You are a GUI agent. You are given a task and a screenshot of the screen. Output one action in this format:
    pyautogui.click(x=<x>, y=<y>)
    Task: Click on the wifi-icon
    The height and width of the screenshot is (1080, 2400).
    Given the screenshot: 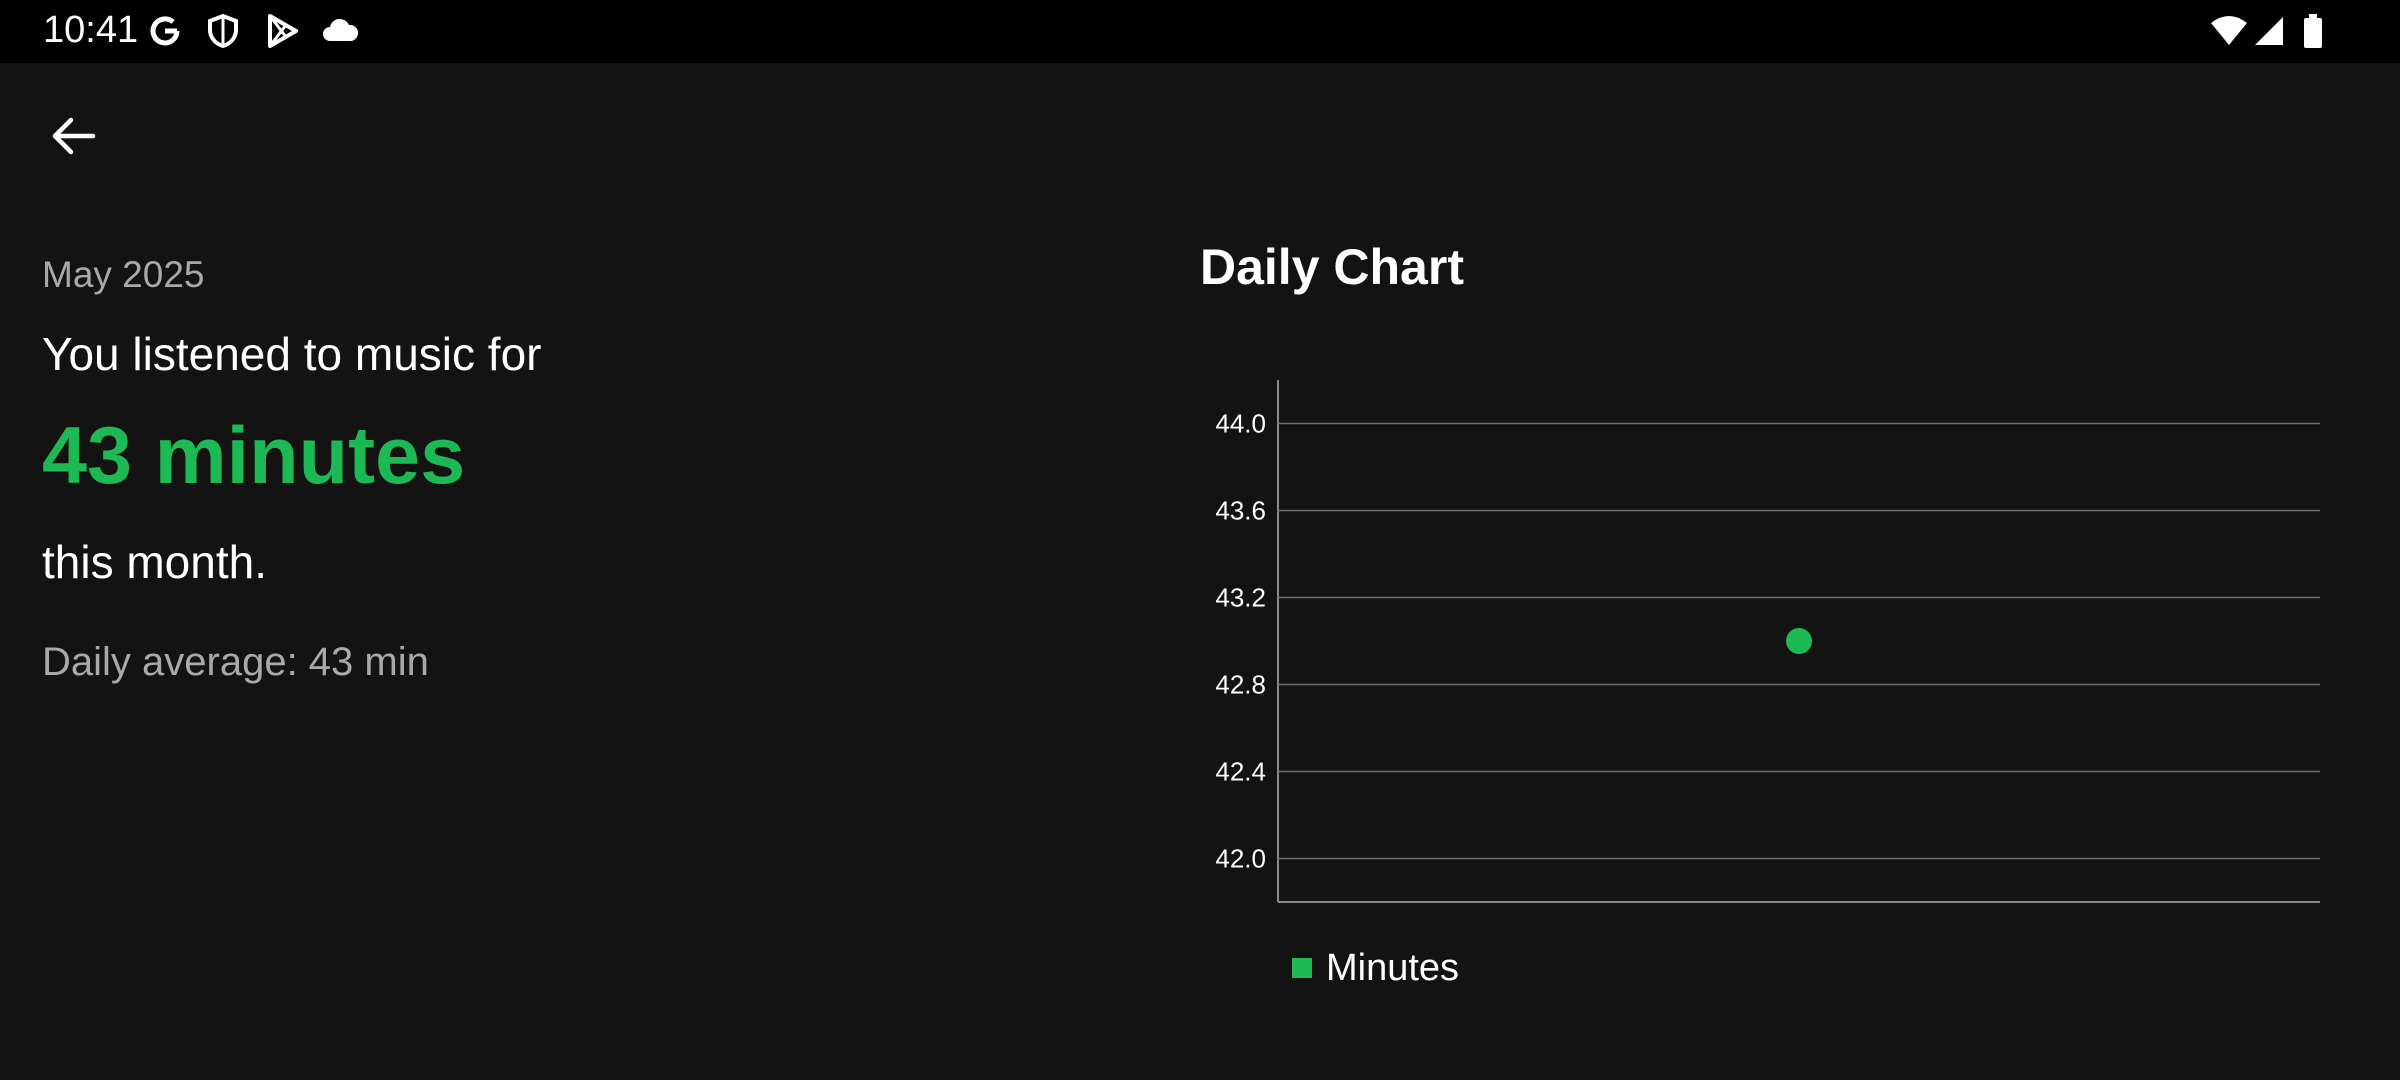 What is the action you would take?
    pyautogui.click(x=2229, y=33)
    